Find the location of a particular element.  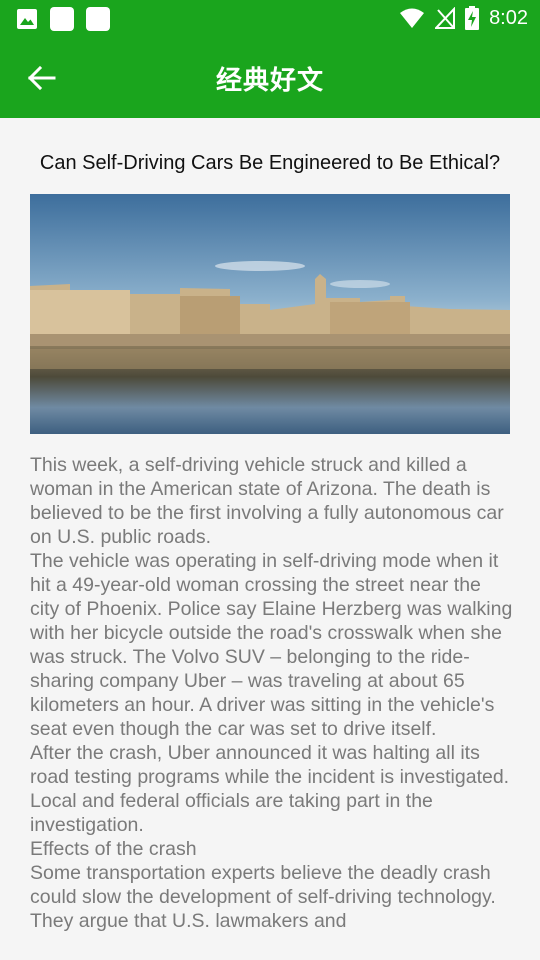

wifi-icon is located at coordinates (412, 18).